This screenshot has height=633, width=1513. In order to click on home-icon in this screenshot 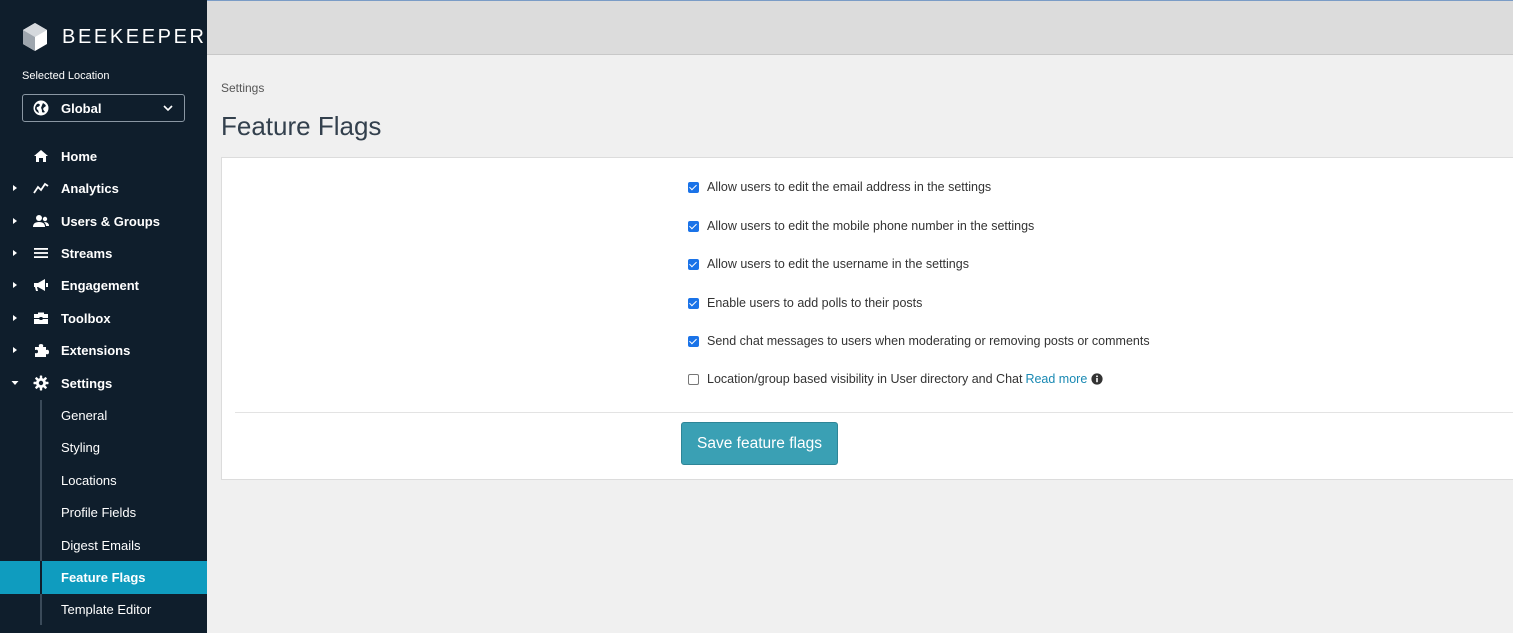, I will do `click(41, 156)`.